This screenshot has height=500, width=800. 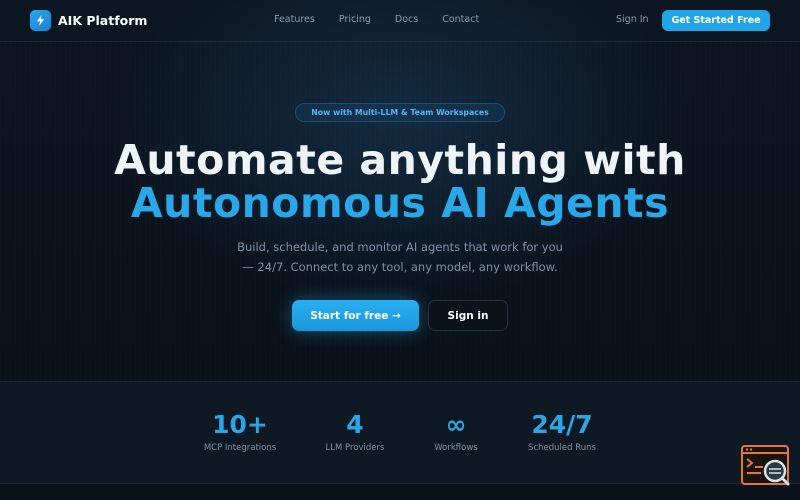 I want to click on terminal-search-icon, so click(x=766, y=466).